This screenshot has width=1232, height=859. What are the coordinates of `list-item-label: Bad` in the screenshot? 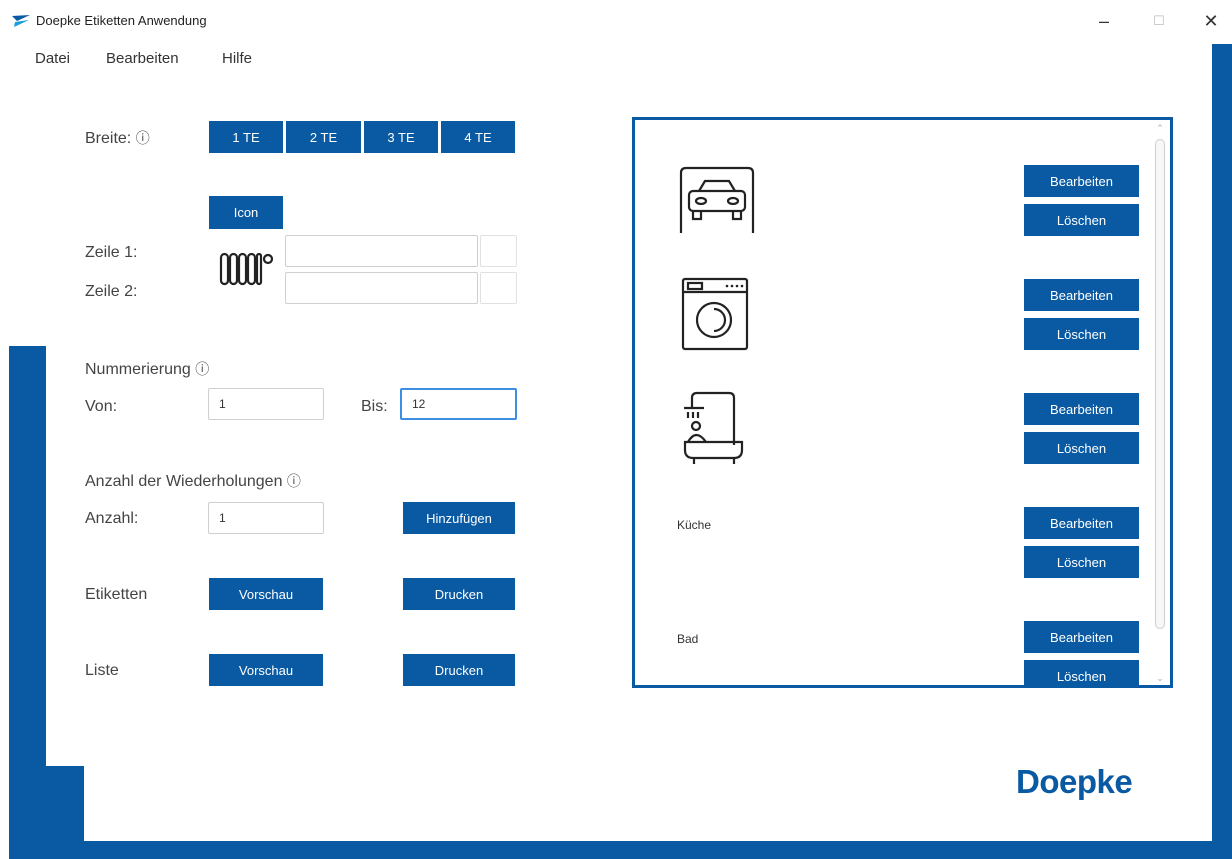 It's located at (688, 639).